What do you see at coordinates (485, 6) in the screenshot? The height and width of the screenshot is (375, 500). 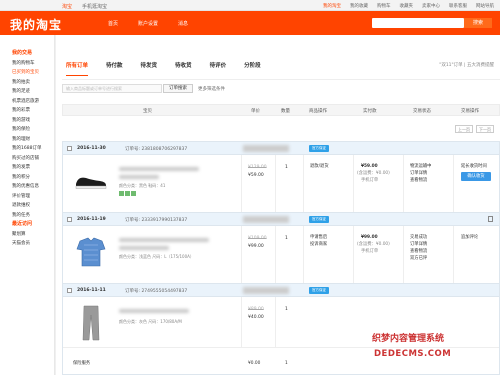 I see `site-nav-link: 网站导航` at bounding box center [485, 6].